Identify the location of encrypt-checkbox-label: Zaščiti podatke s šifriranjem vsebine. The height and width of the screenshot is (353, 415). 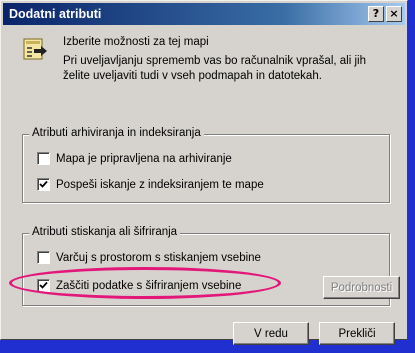
(149, 285).